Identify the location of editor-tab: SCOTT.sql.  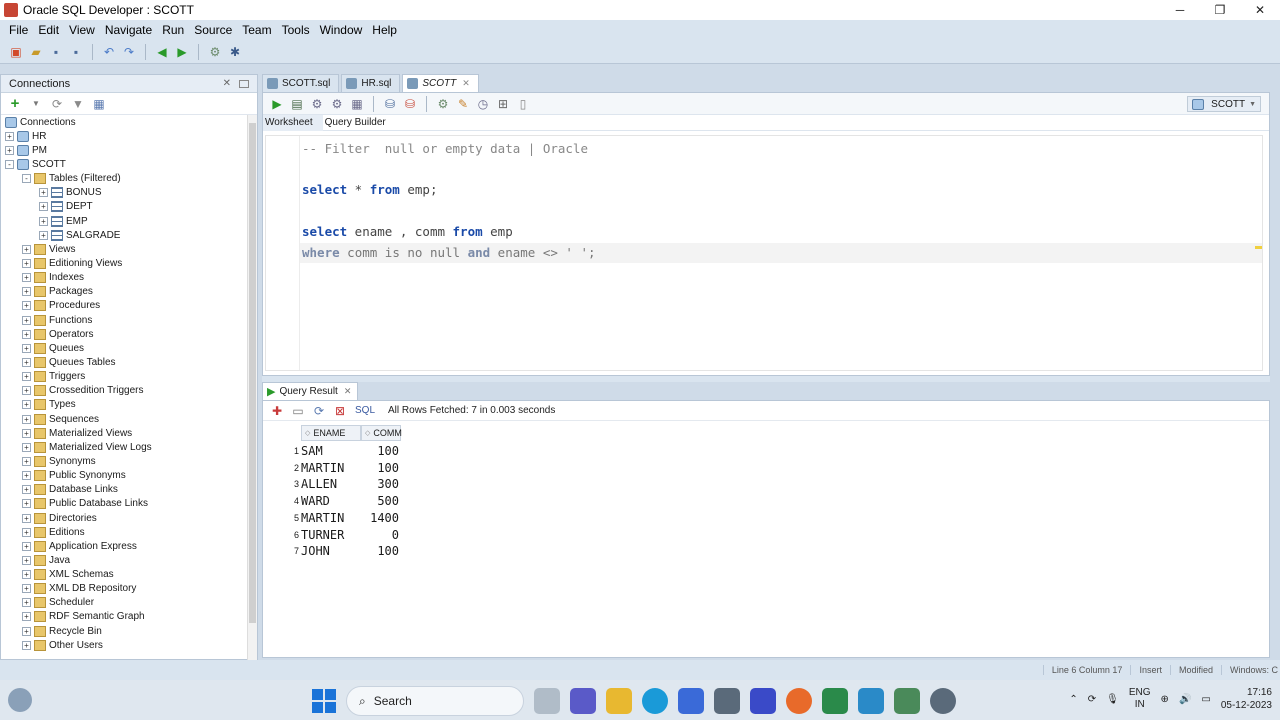
(301, 83).